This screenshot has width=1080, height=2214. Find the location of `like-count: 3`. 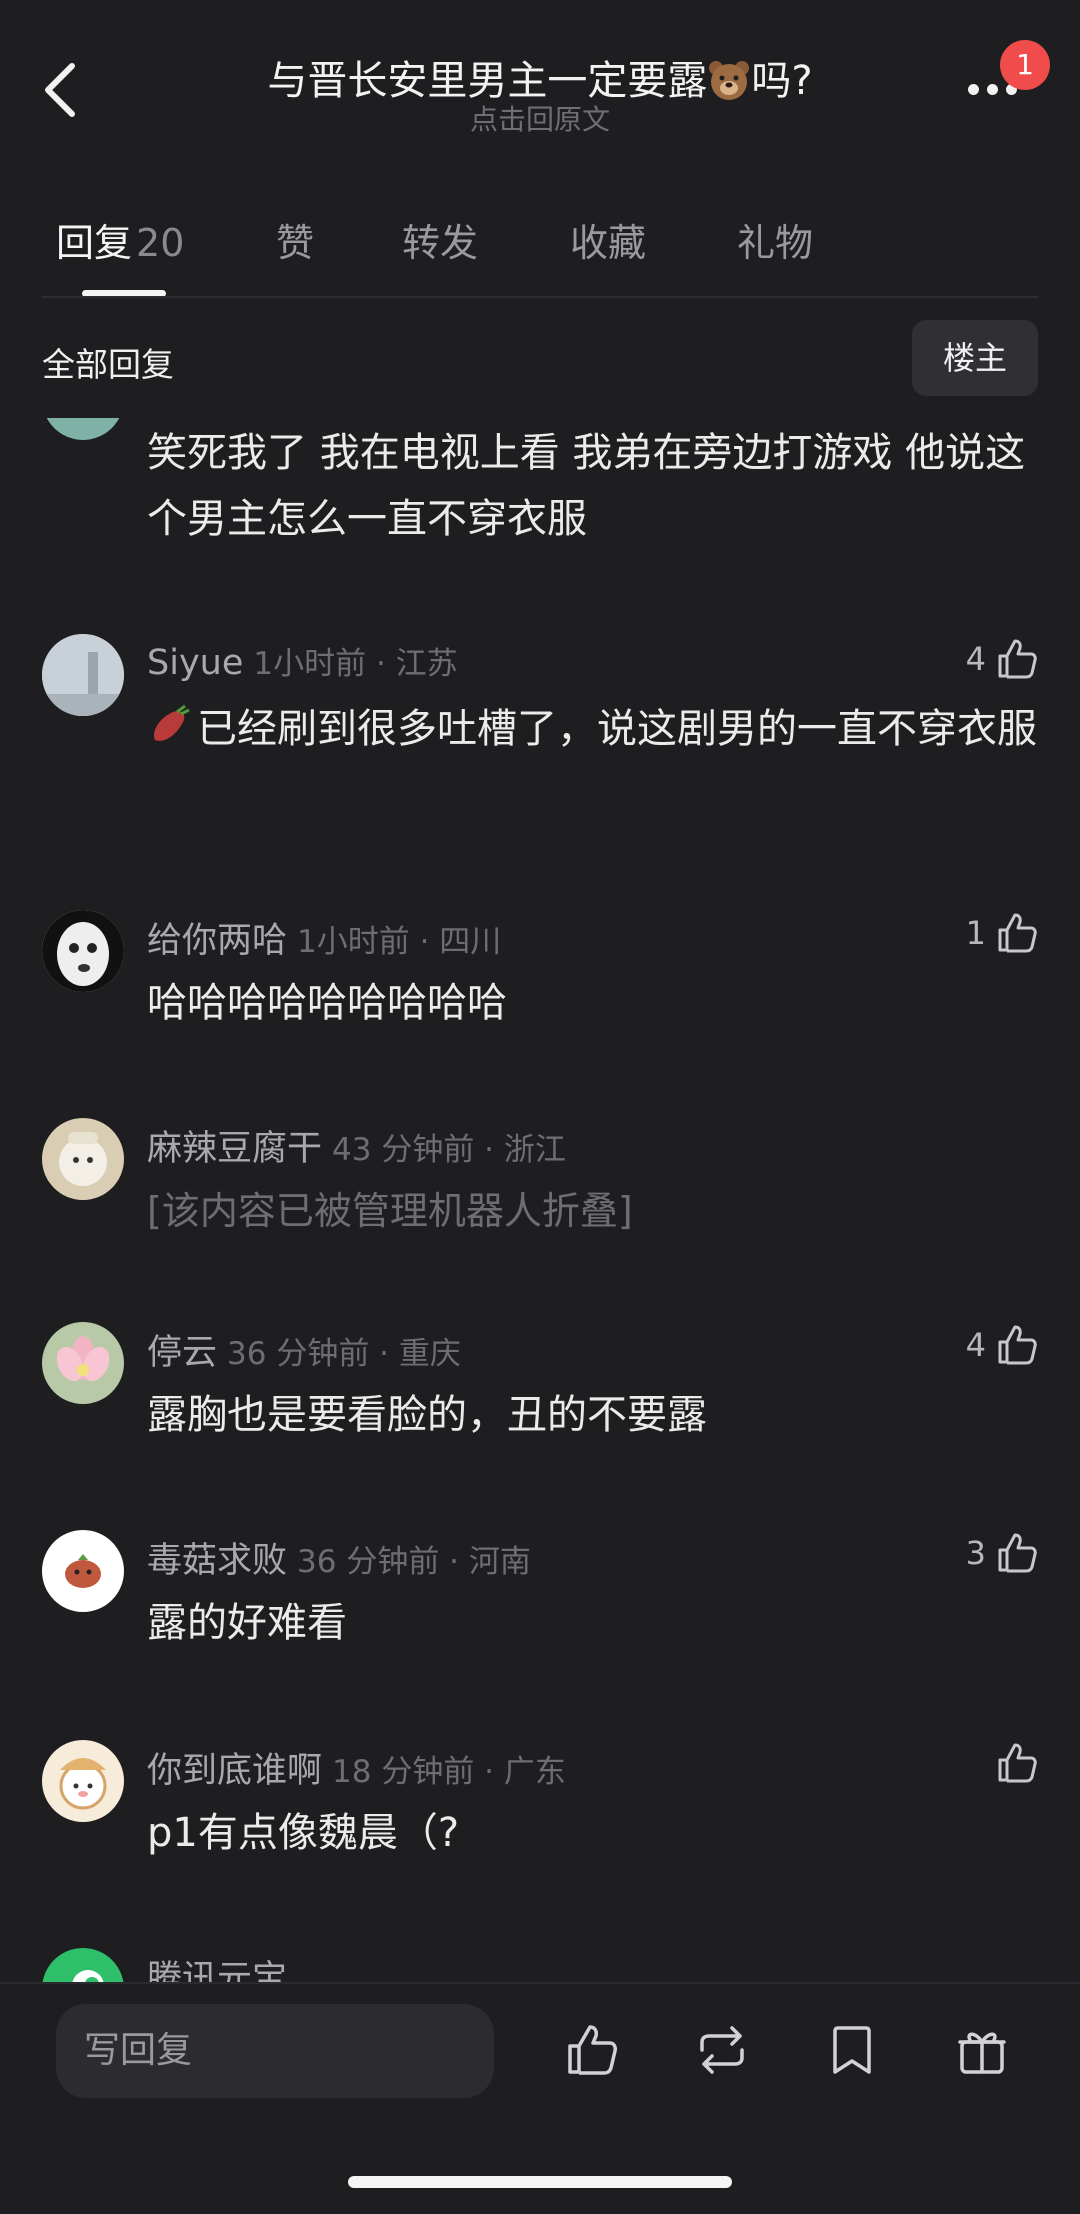

like-count: 3 is located at coordinates (975, 1553).